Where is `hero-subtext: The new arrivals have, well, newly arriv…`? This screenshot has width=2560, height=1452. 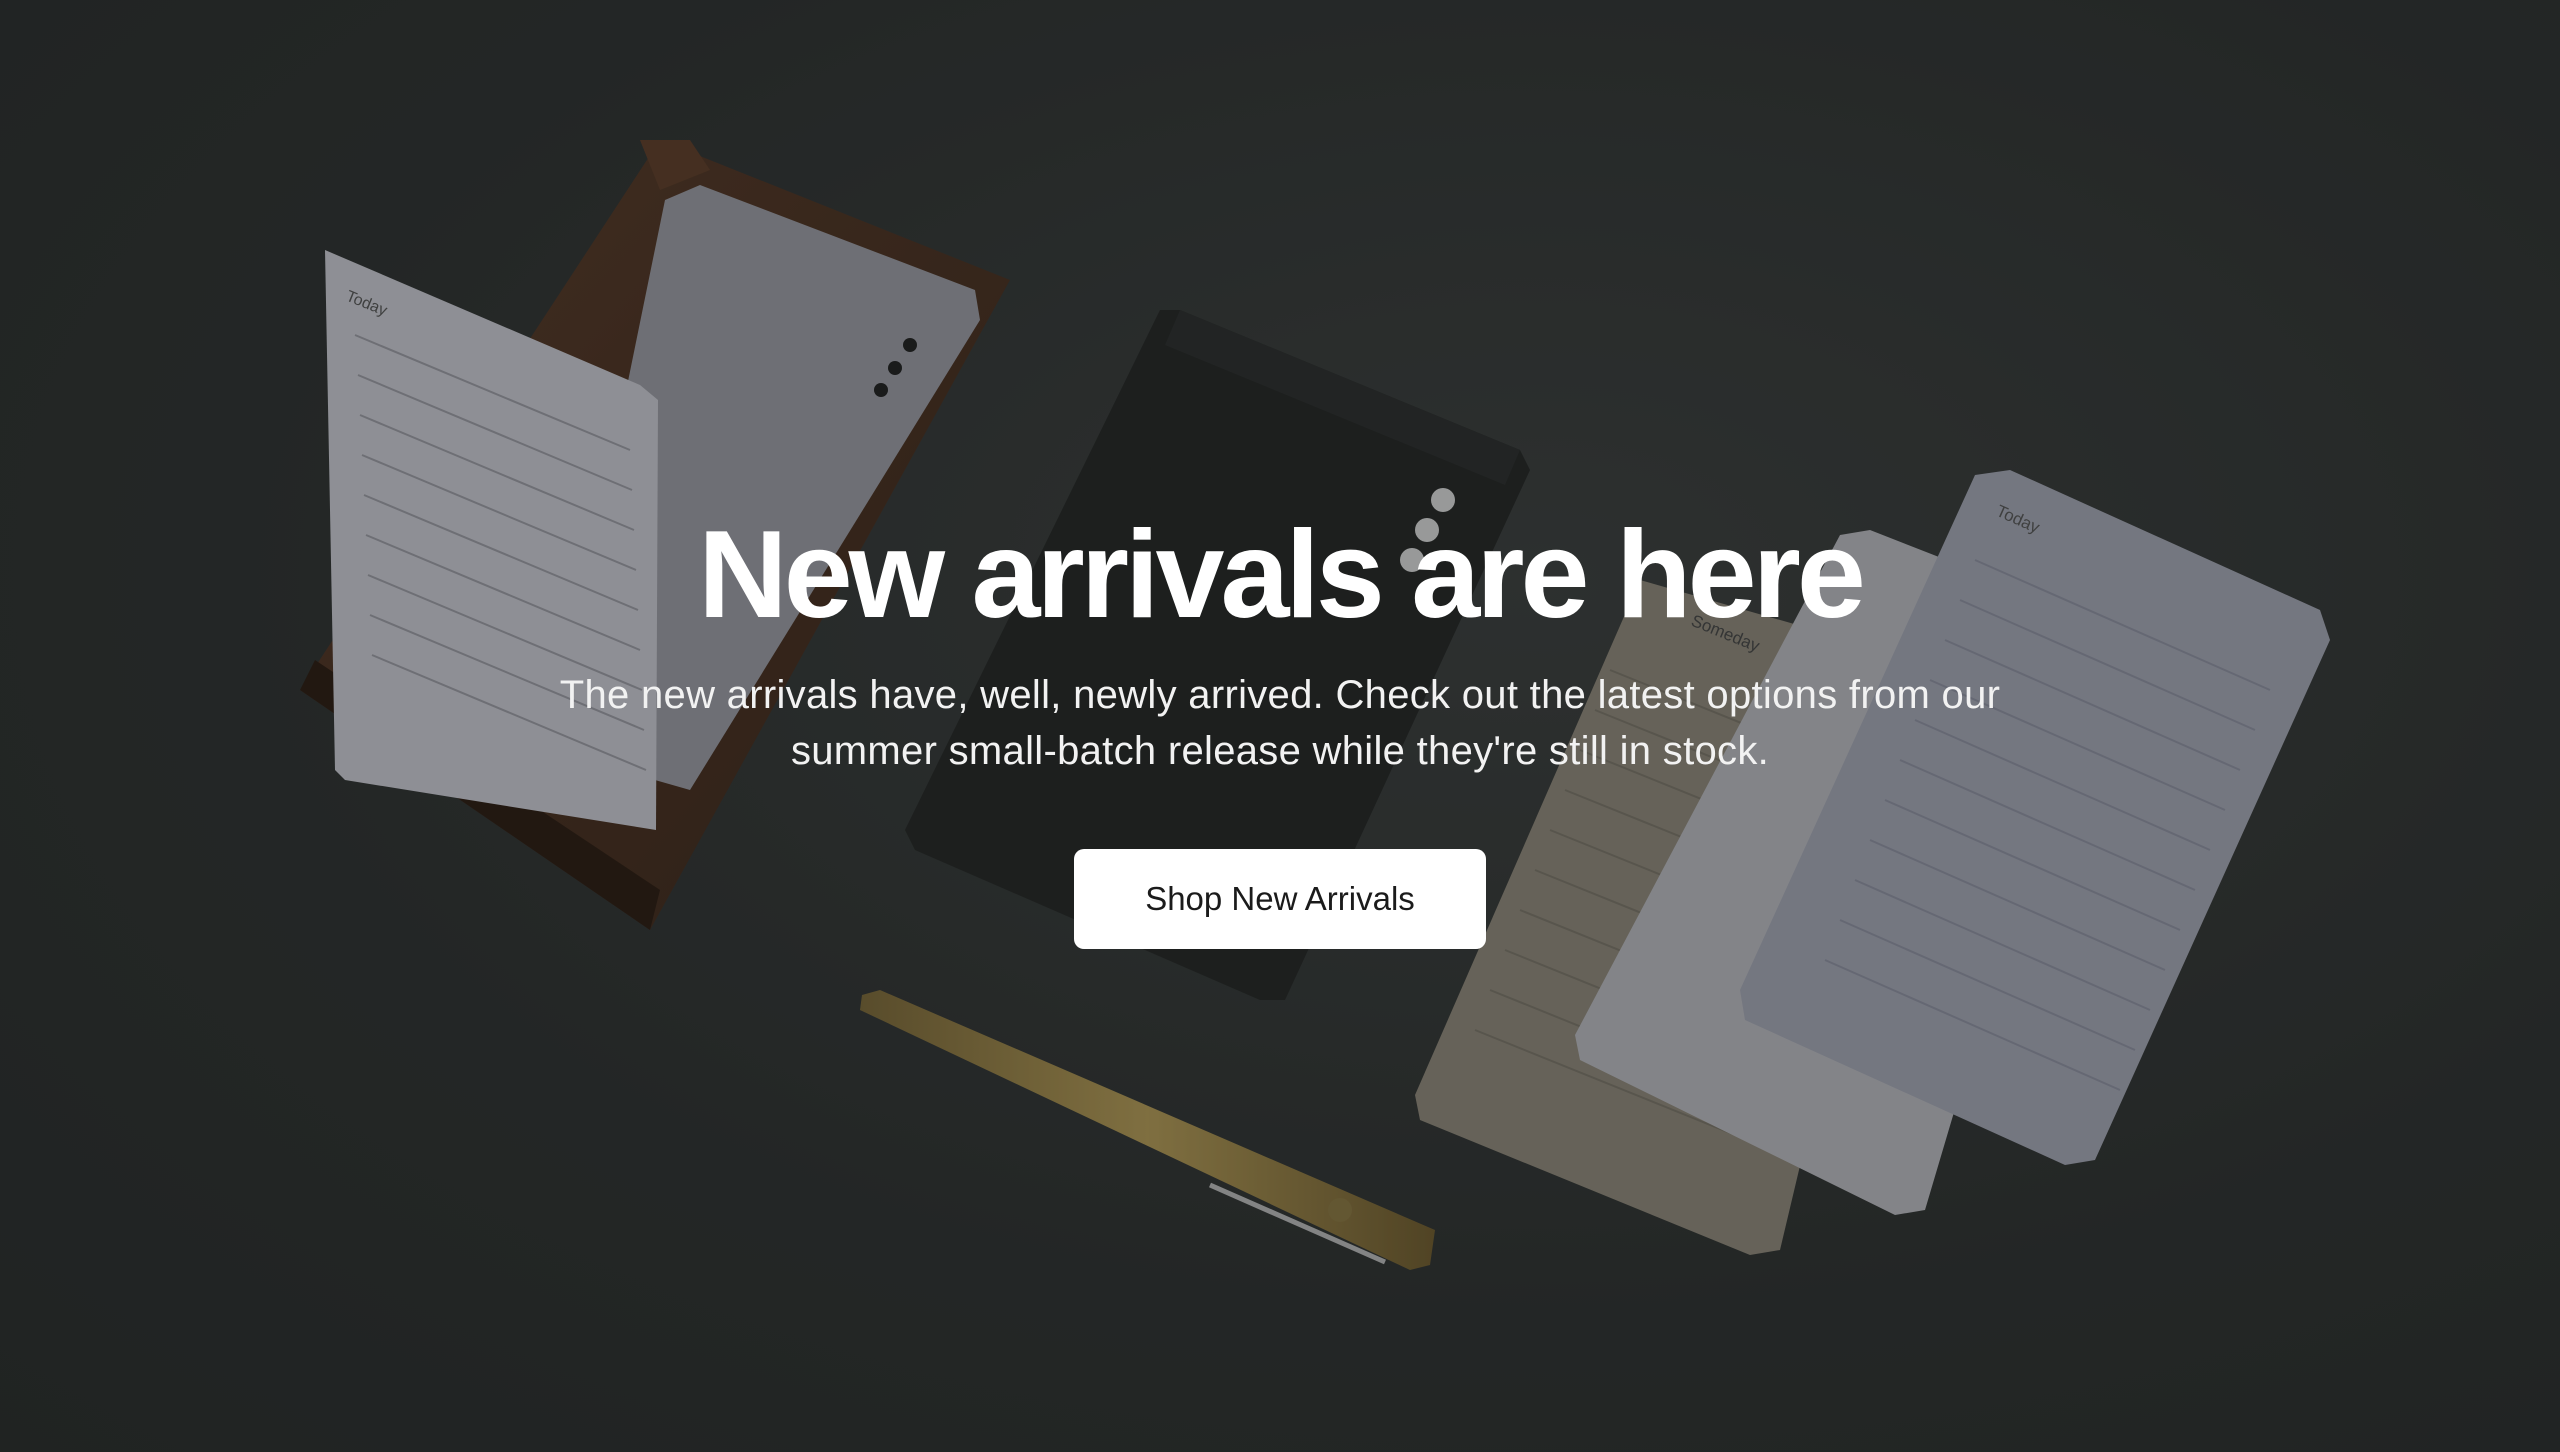 hero-subtext: The new arrivals have, well, newly arriv… is located at coordinates (1280, 723).